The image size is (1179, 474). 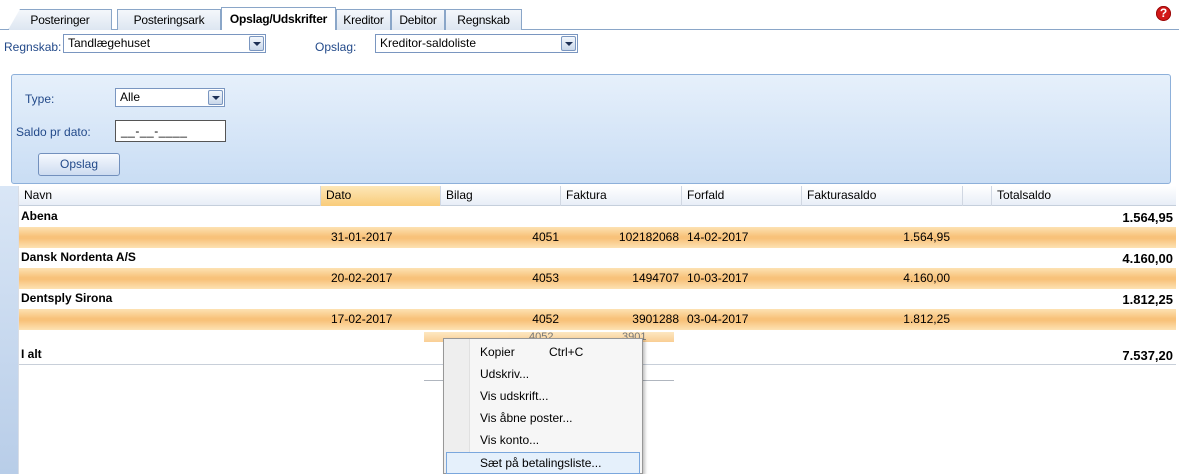 I want to click on opslag-button: Opslag, so click(x=79, y=164).